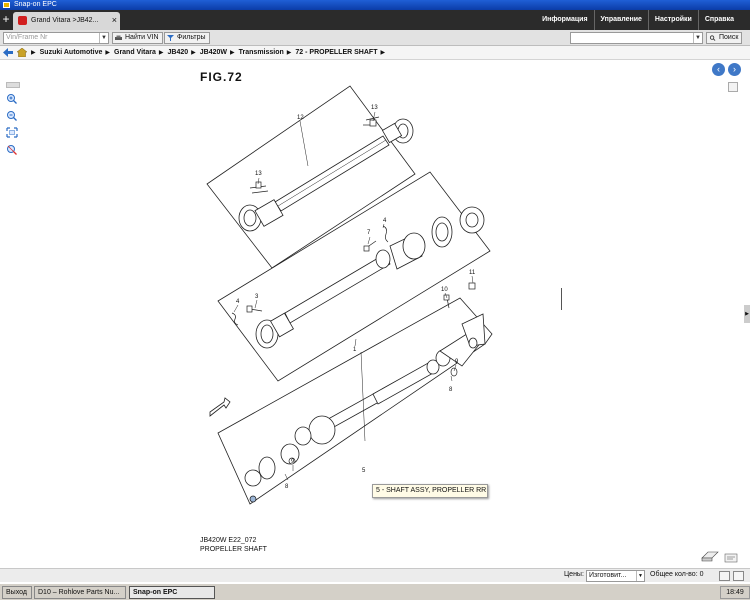 The width and height of the screenshot is (750, 600). I want to click on callout-4-lower: 4, so click(238, 302).